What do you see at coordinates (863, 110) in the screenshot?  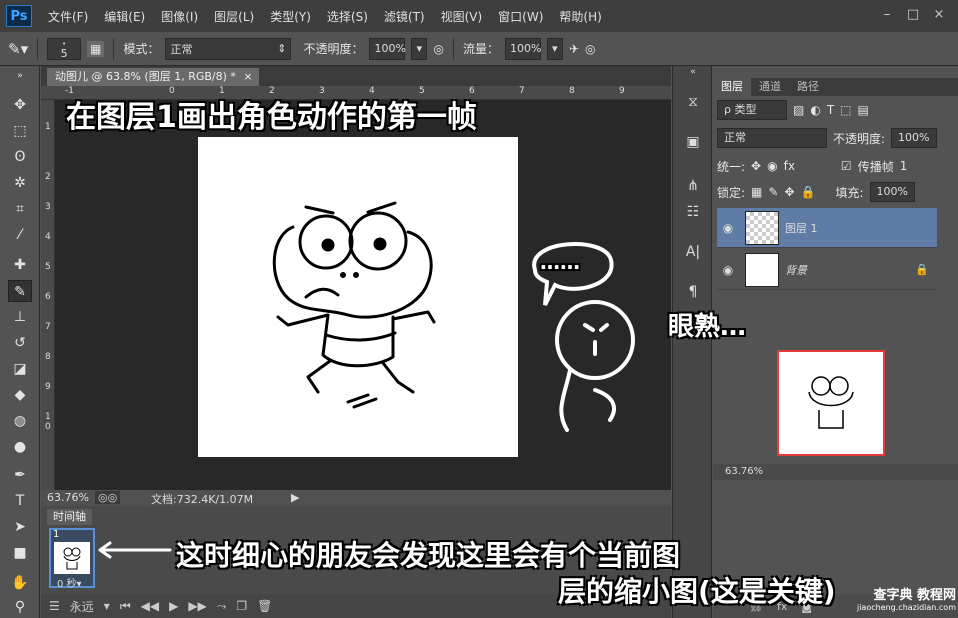 I see `filter-smart-icon: ▤` at bounding box center [863, 110].